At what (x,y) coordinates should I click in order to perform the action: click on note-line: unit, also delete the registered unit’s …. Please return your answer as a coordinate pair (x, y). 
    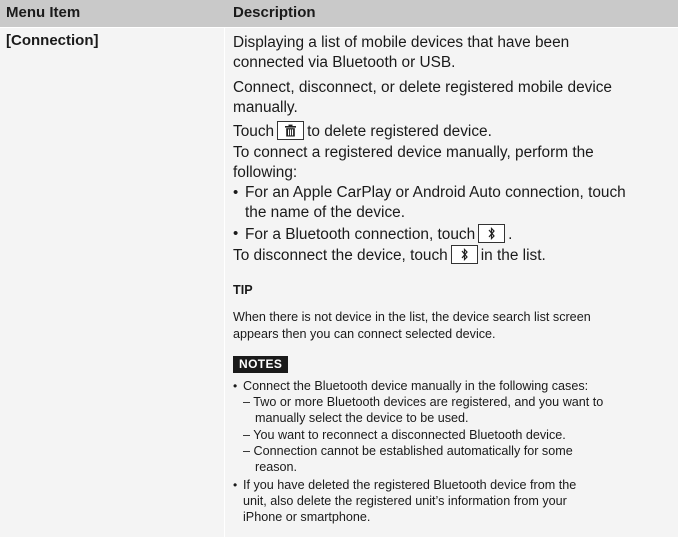
    Looking at the image, I should click on (405, 501).